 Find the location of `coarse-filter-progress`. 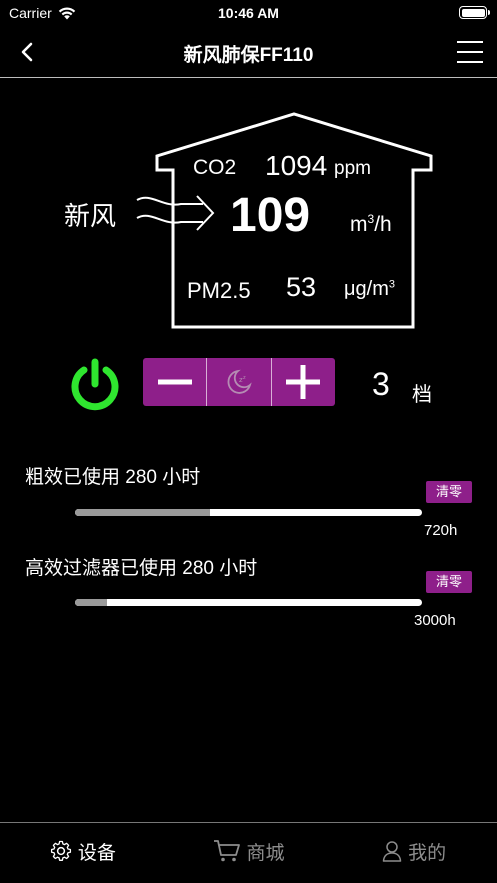

coarse-filter-progress is located at coordinates (248, 512).